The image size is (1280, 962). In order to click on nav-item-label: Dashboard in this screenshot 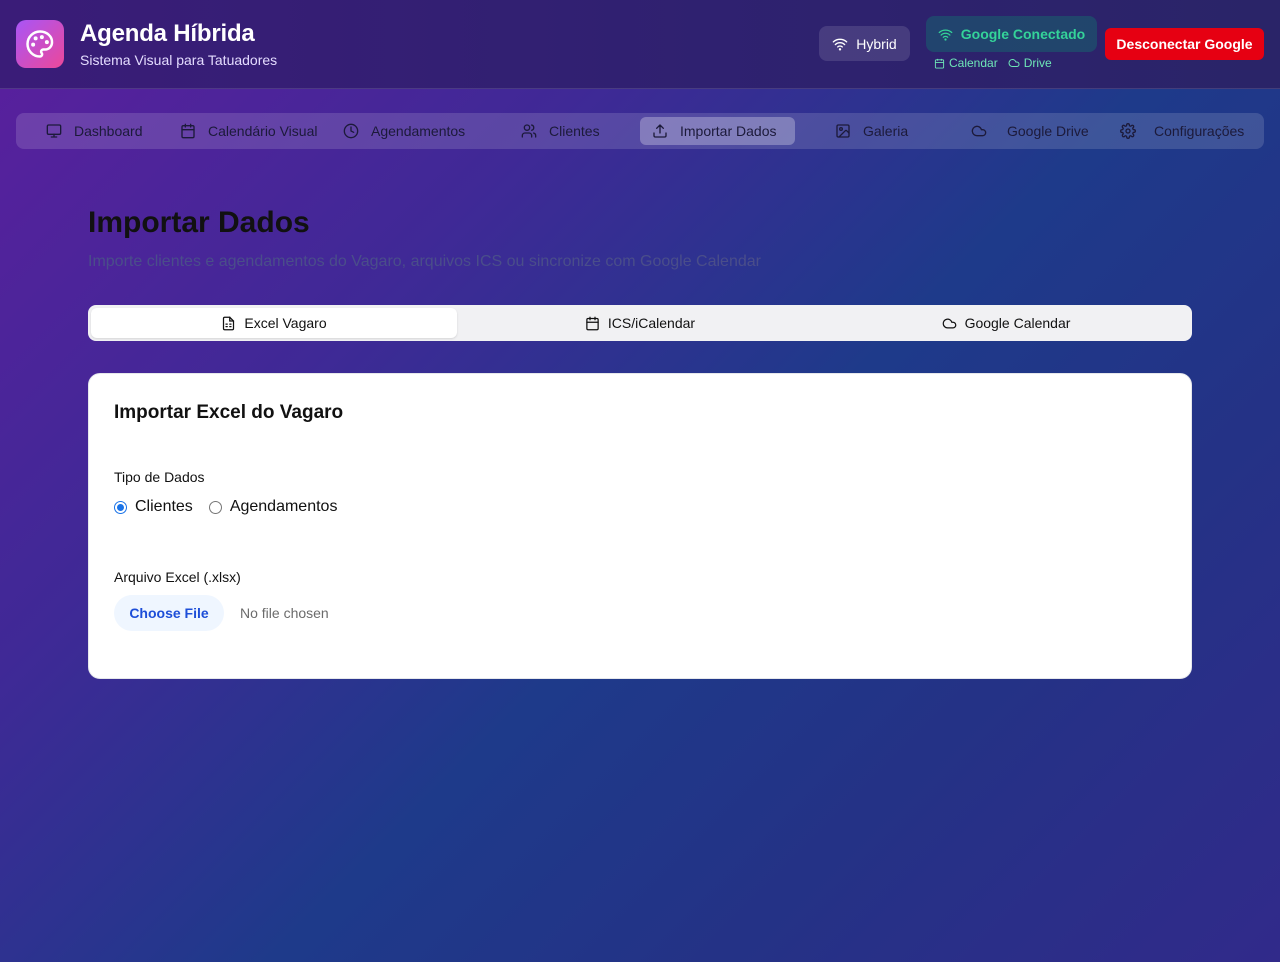, I will do `click(108, 131)`.